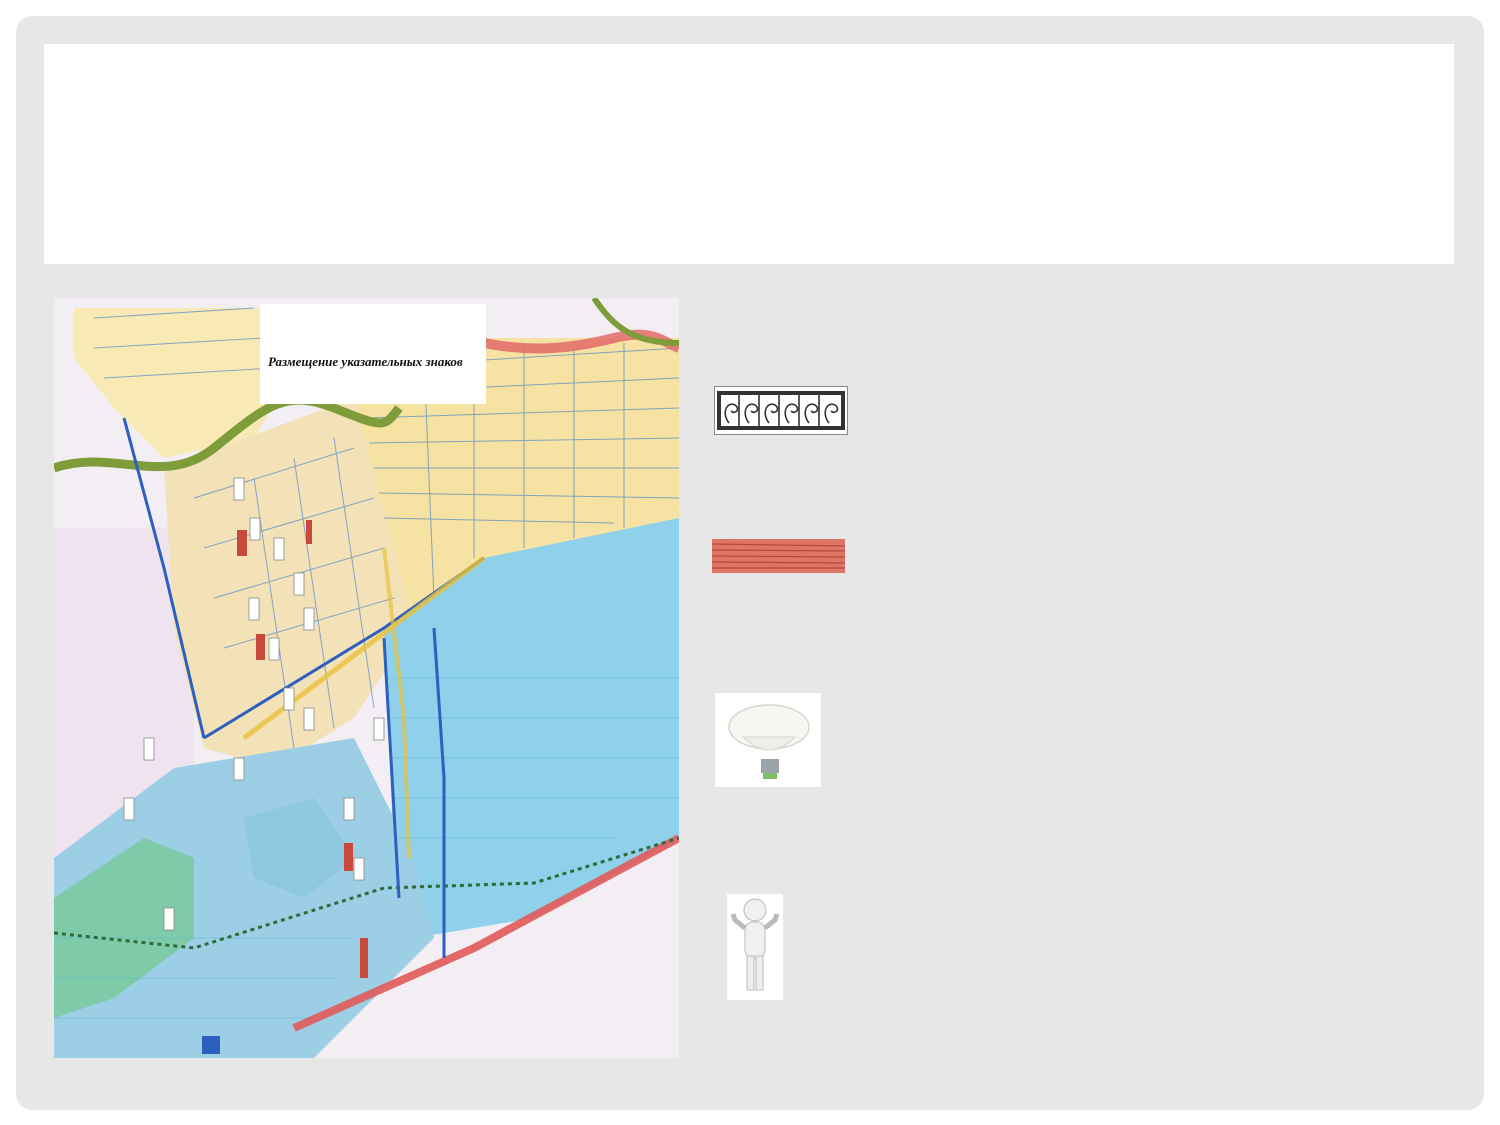  I want to click on map-caption: Размещение указательных знаков, so click(365, 361).